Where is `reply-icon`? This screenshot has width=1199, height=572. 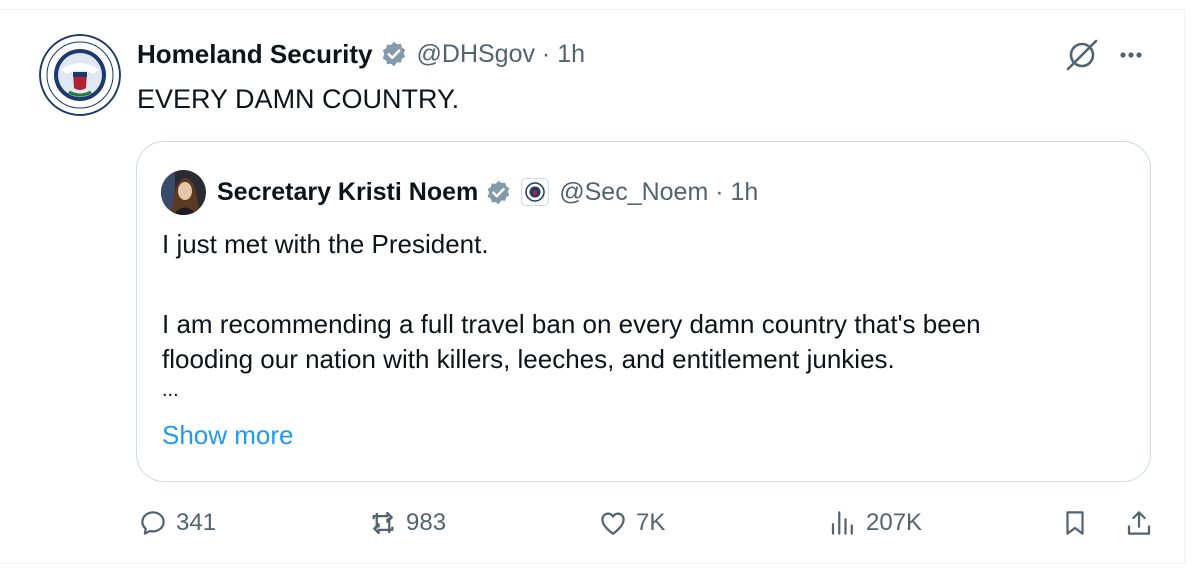 reply-icon is located at coordinates (153, 523).